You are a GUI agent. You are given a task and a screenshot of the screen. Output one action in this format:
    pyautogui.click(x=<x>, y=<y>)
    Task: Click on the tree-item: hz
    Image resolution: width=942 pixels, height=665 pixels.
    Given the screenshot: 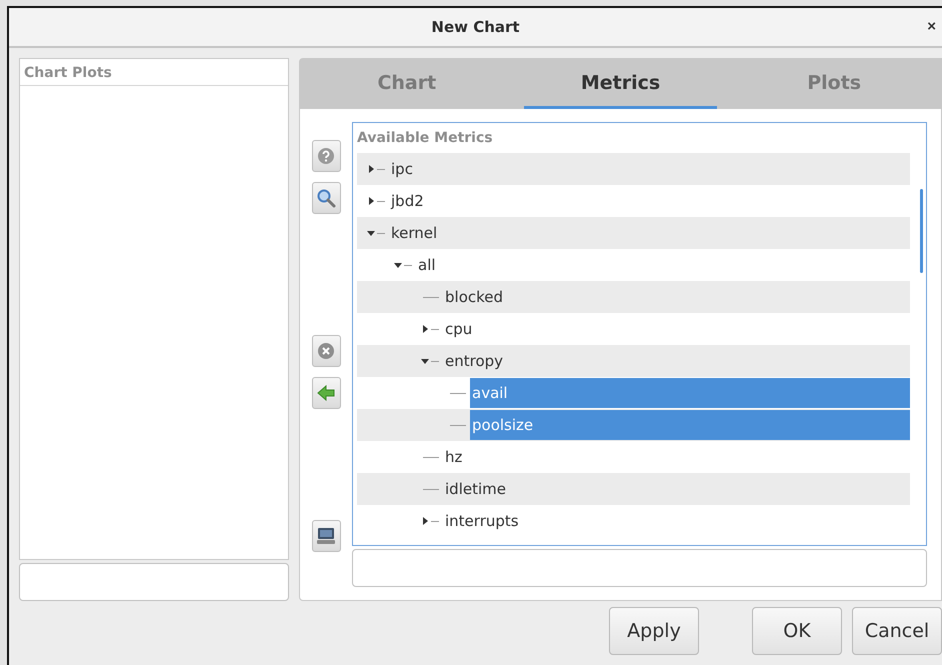 What is the action you would take?
    pyautogui.click(x=454, y=457)
    